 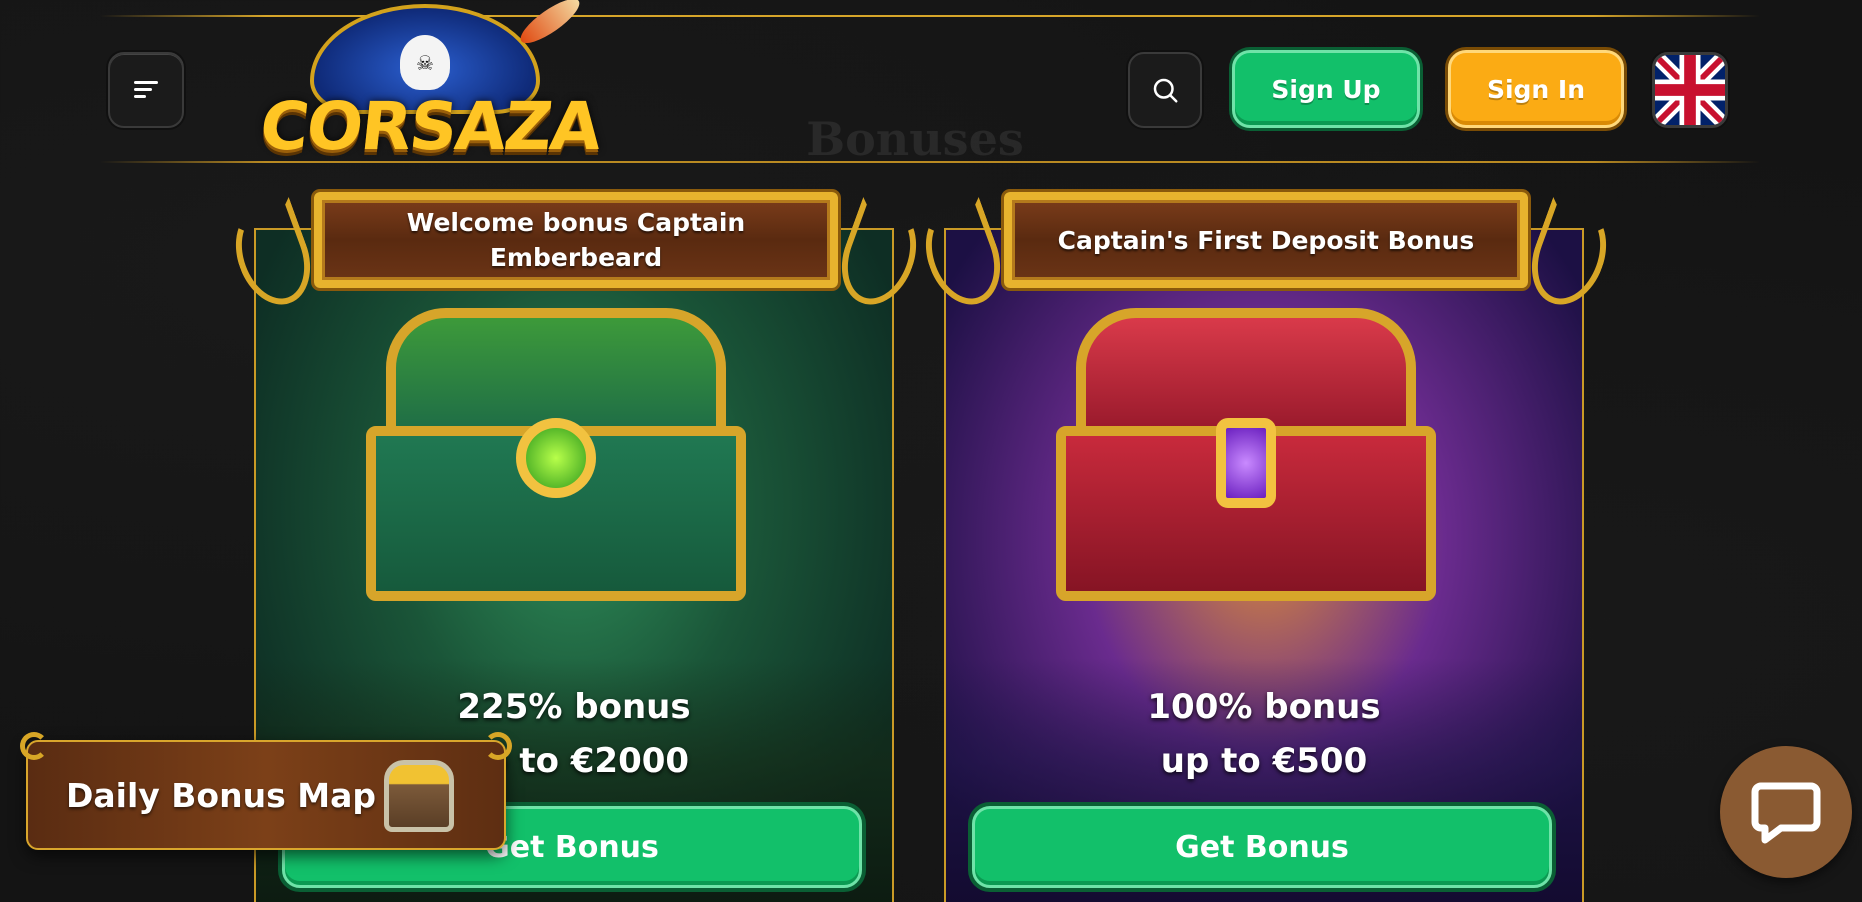 I want to click on search-icon, so click(x=1165, y=90).